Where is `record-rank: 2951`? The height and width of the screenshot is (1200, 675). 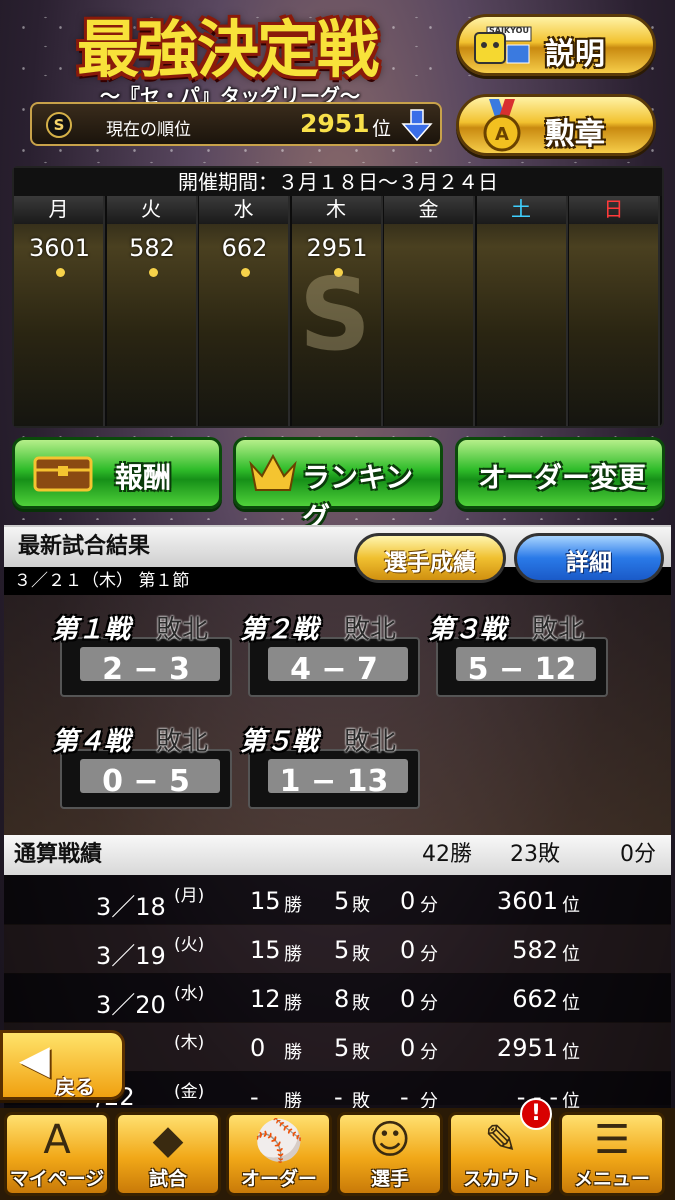 record-rank: 2951 is located at coordinates (527, 1048).